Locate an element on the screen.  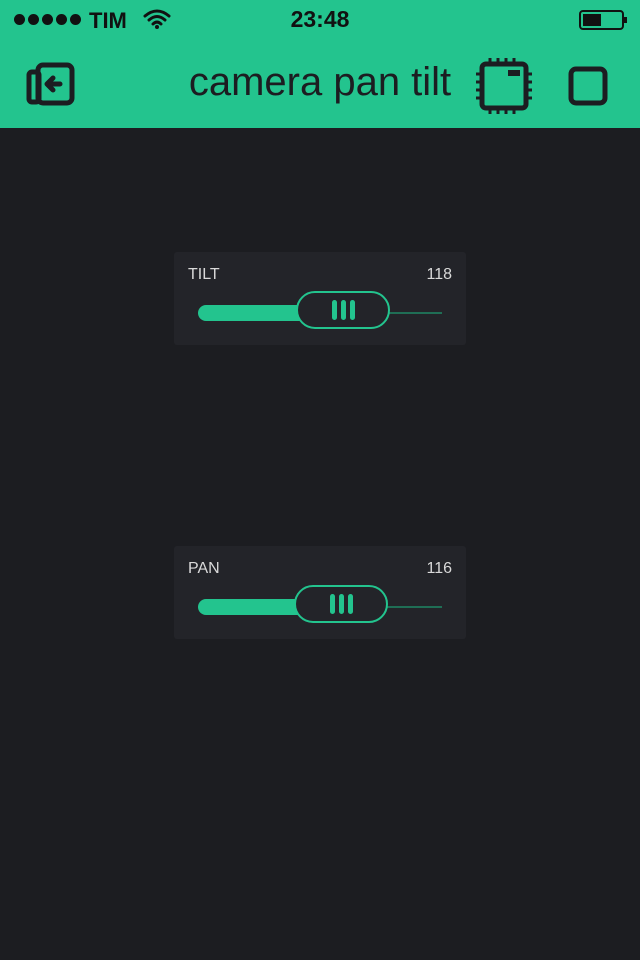
status-bar: TIM 23:48 is located at coordinates (320, 20).